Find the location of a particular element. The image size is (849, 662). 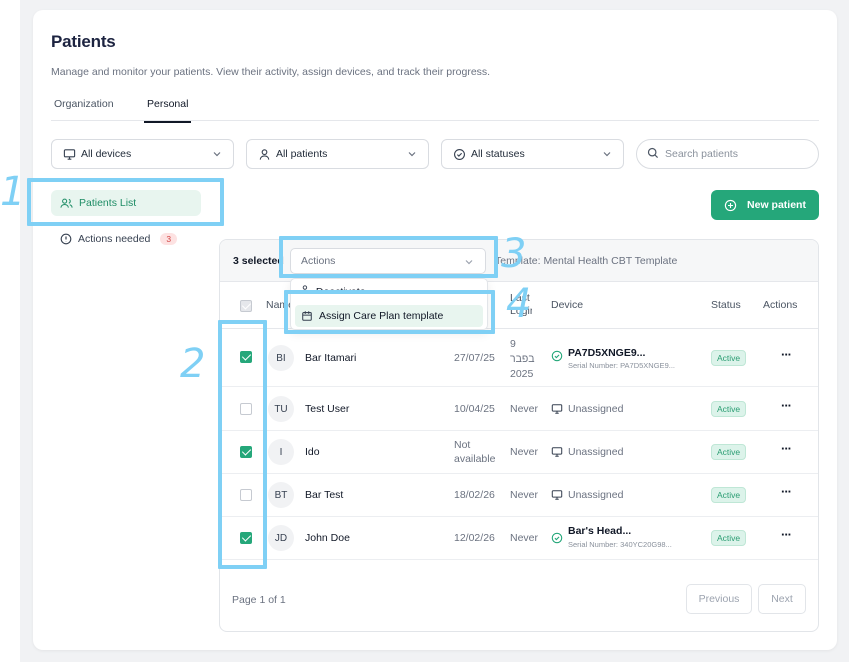

search-box is located at coordinates (727, 154).